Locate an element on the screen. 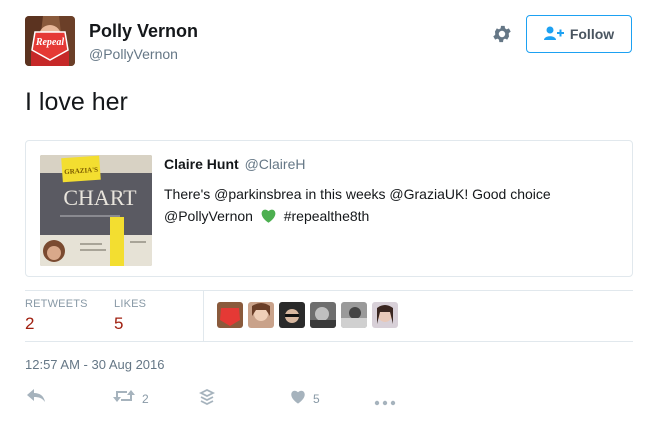 Image resolution: width=650 pixels, height=424 pixels. avatar-logo-text: Repeal is located at coordinates (50, 42).